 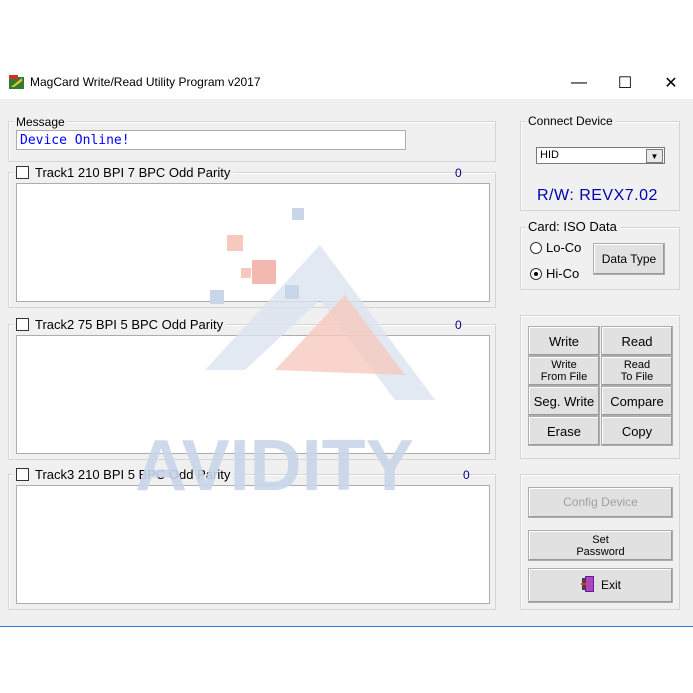 I want to click on exit-button: Exit, so click(x=600, y=585).